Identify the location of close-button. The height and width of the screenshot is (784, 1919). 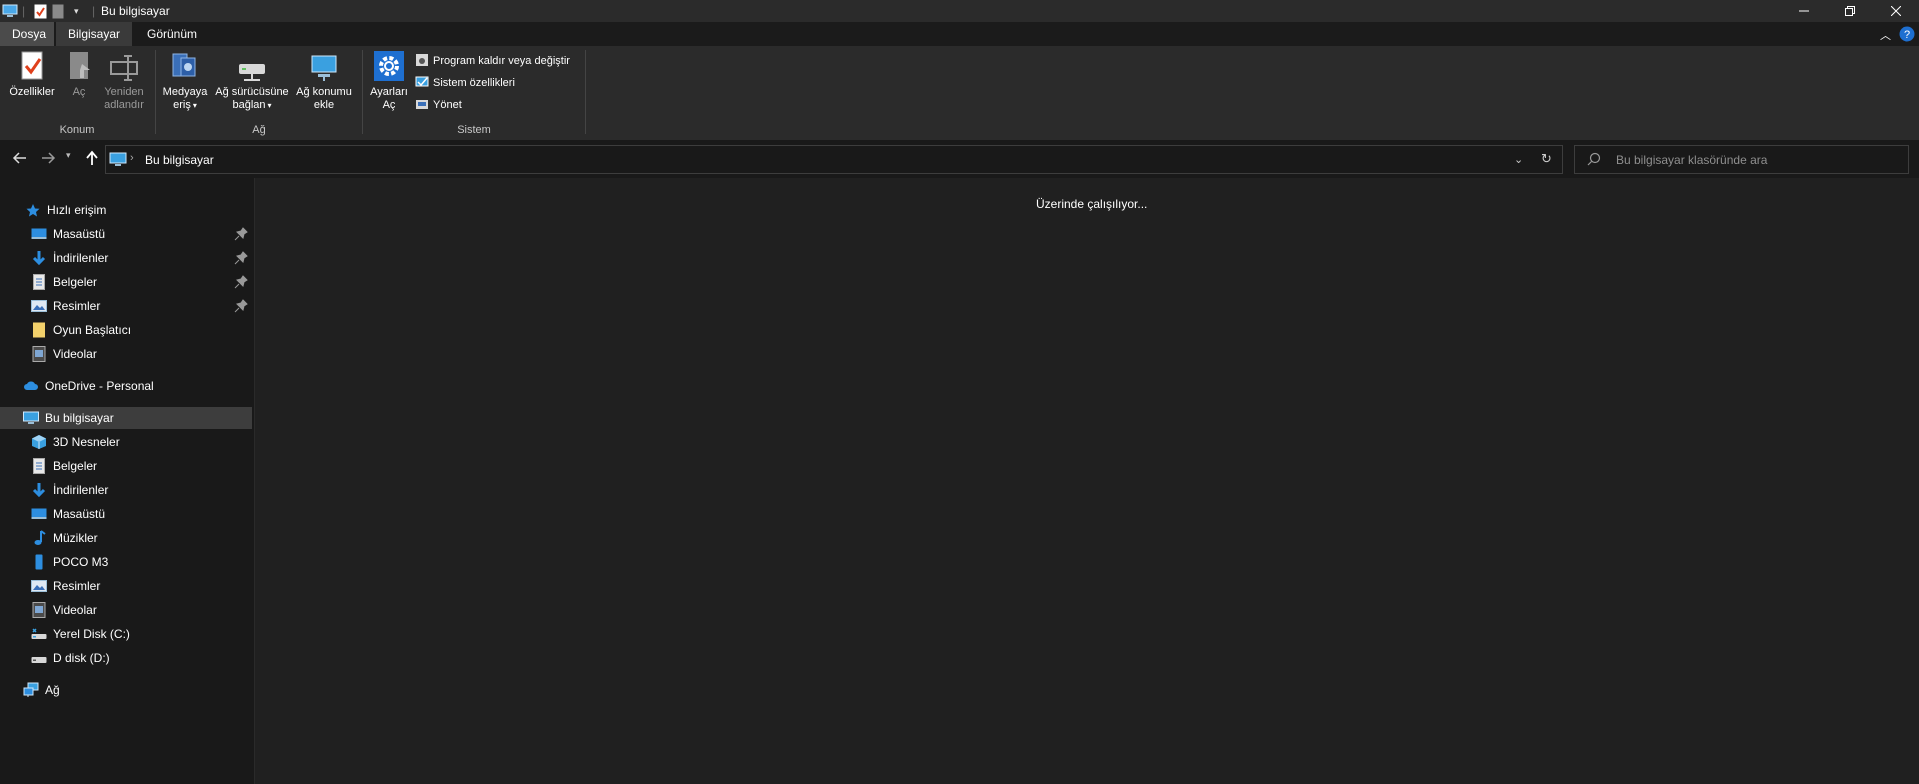
(1896, 11).